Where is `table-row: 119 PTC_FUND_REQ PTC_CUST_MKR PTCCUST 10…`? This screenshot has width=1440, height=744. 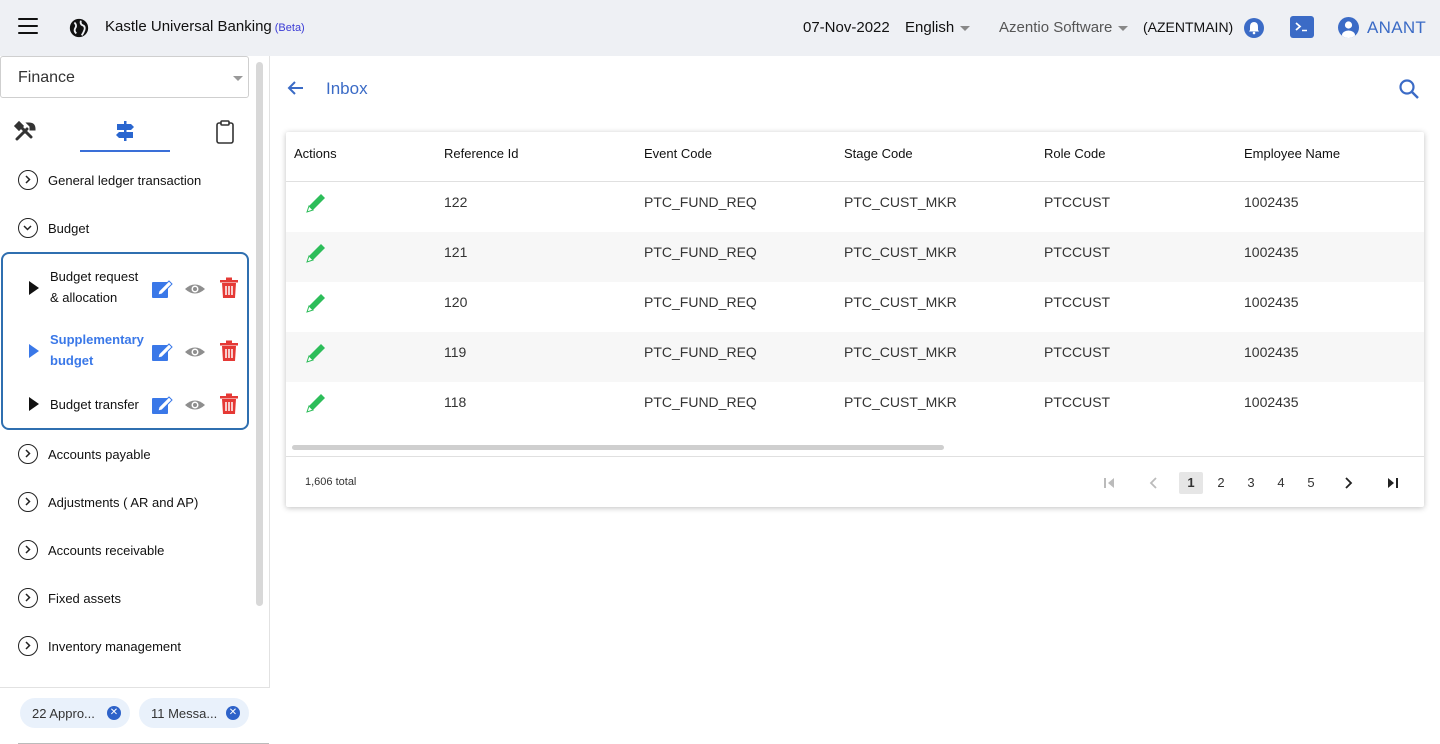 table-row: 119 PTC_FUND_REQ PTC_CUST_MKR PTCCUST 10… is located at coordinates (855, 357).